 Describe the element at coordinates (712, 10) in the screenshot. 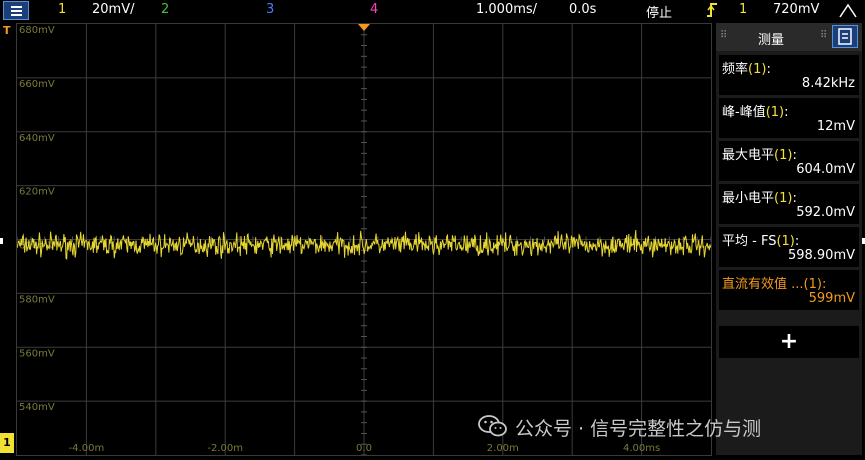

I see `trigger-edge-icon` at that location.